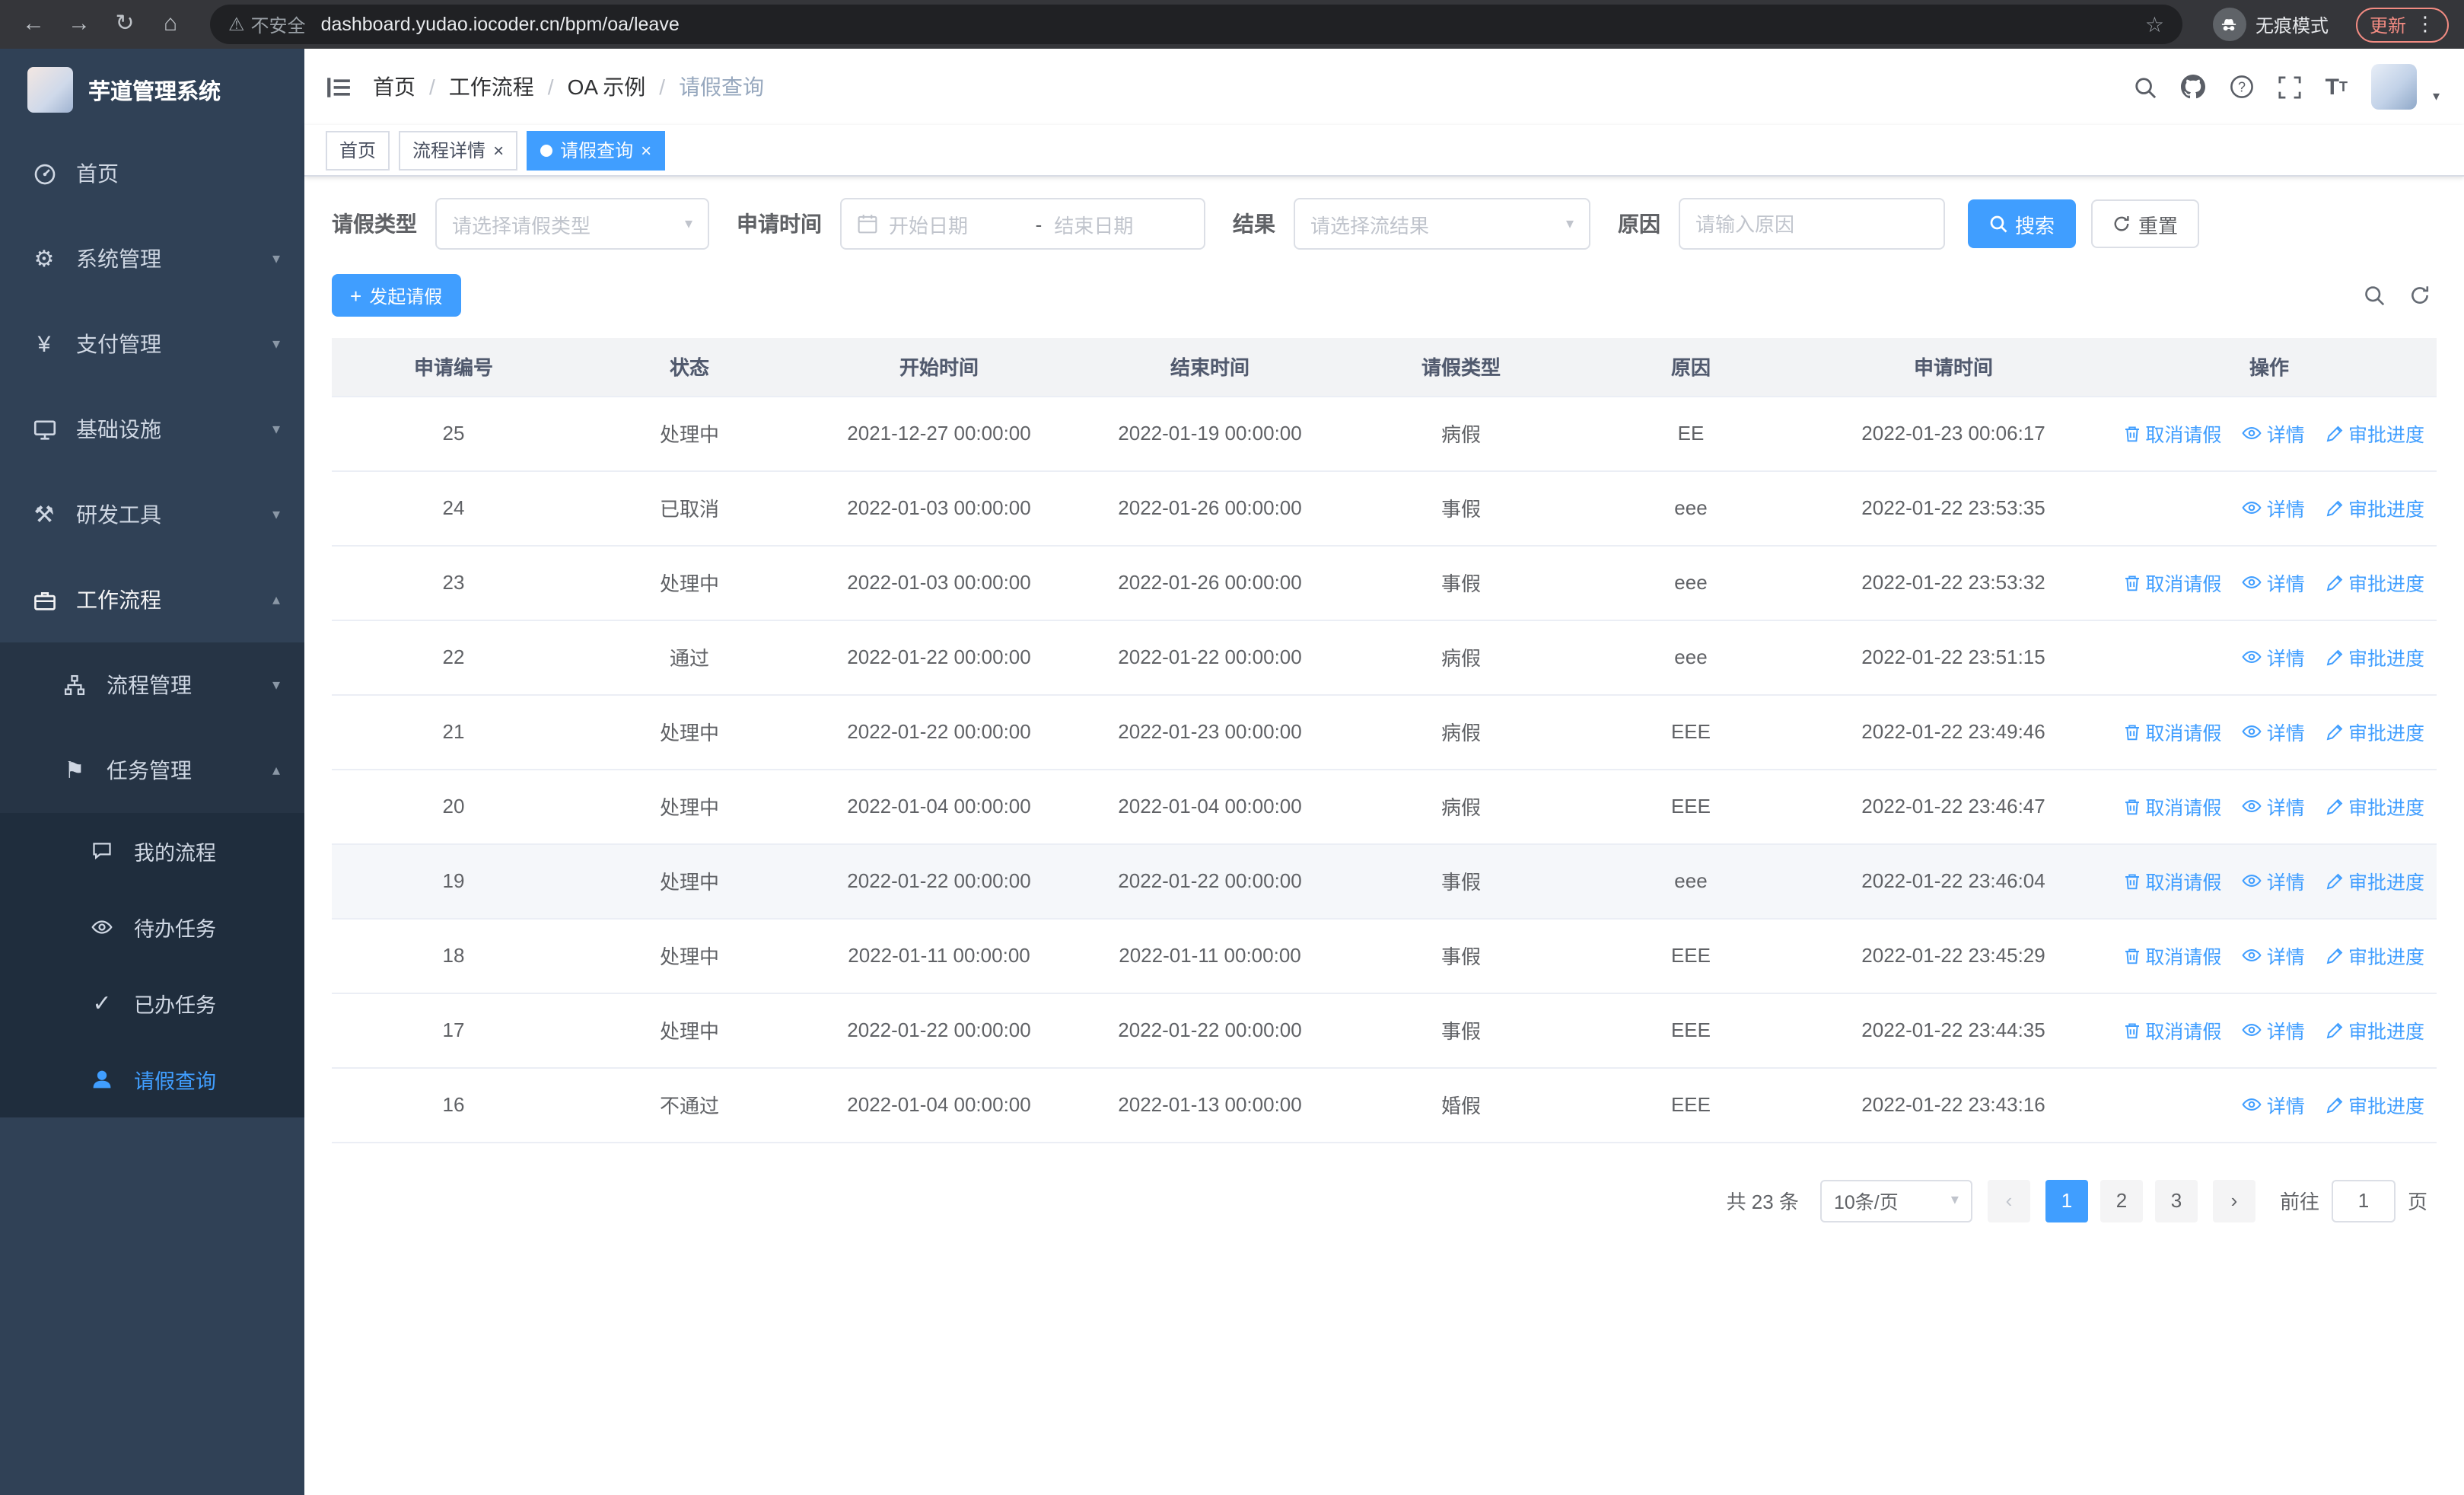 The image size is (2464, 1495). I want to click on tags-view: 首页 流程详情 × 请假查询 ×, so click(1384, 151).